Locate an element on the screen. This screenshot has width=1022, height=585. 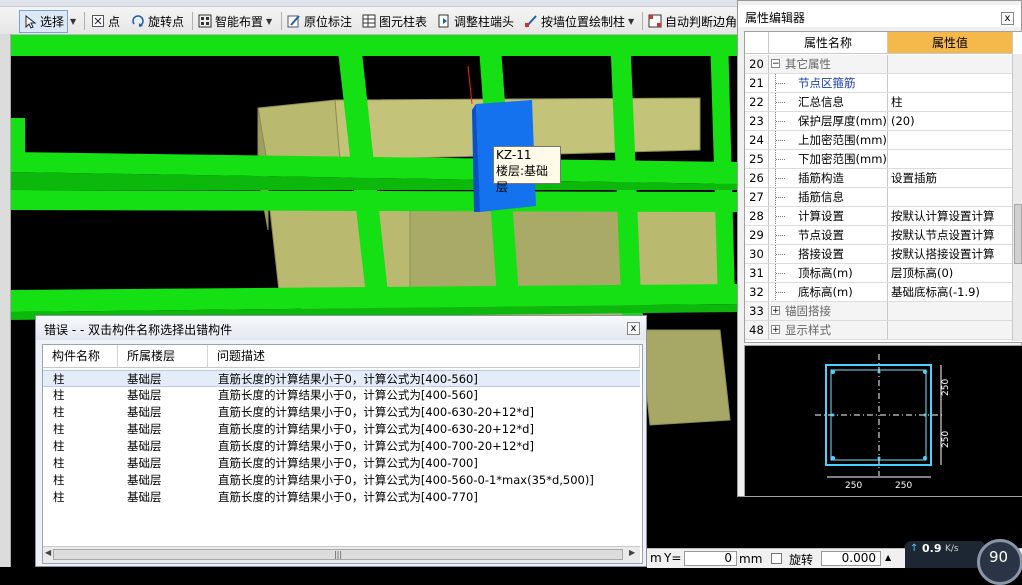
property-row: 28 计算设置 按默认计算设置计算 is located at coordinates (879, 216).